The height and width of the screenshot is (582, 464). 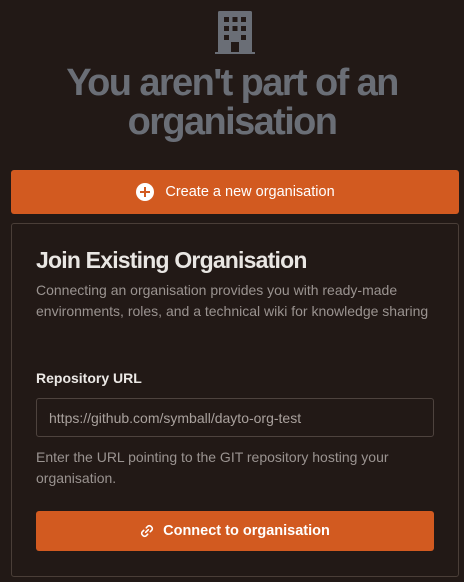 What do you see at coordinates (147, 531) in the screenshot?
I see `link-icon` at bounding box center [147, 531].